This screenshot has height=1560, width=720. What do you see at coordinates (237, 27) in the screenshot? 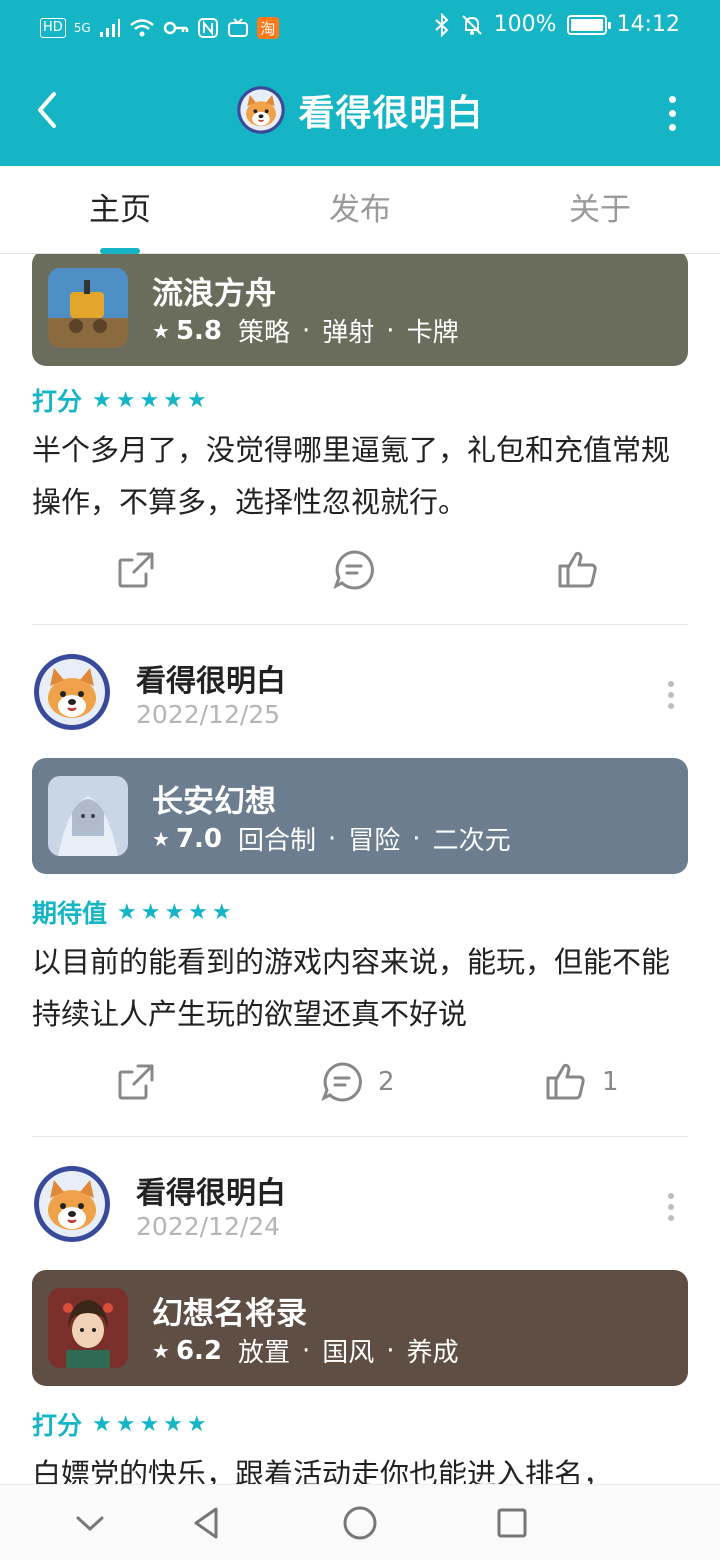
I see `tv-icon` at bounding box center [237, 27].